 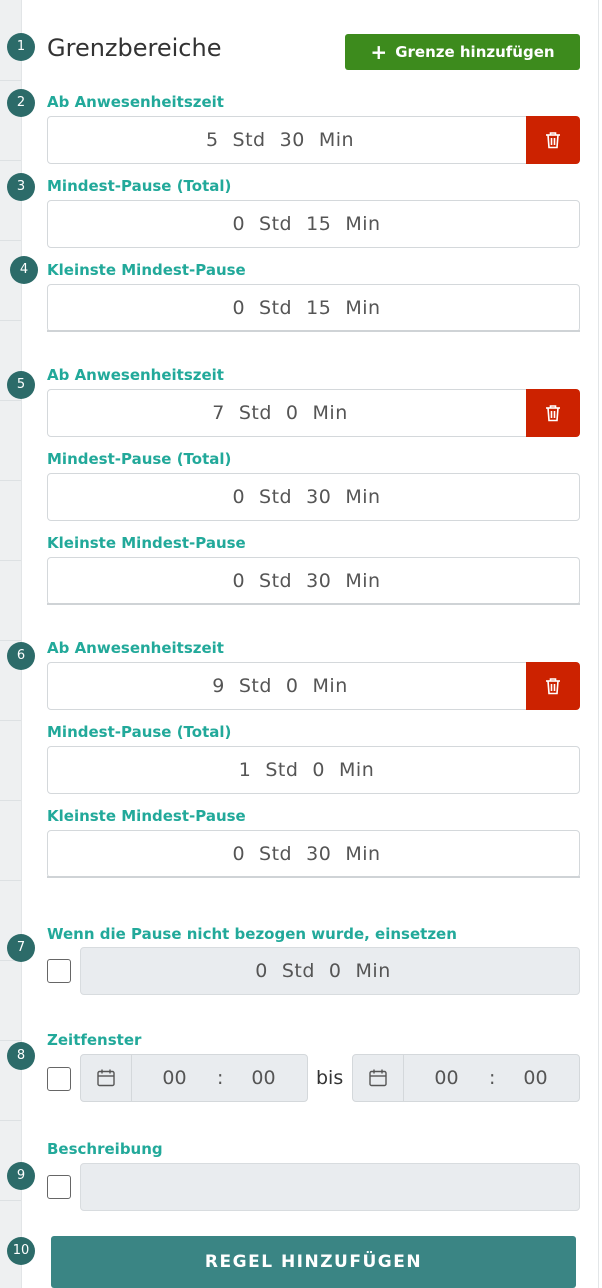 What do you see at coordinates (466, 1078) in the screenshot?
I see `time-window-to-input: 00` at bounding box center [466, 1078].